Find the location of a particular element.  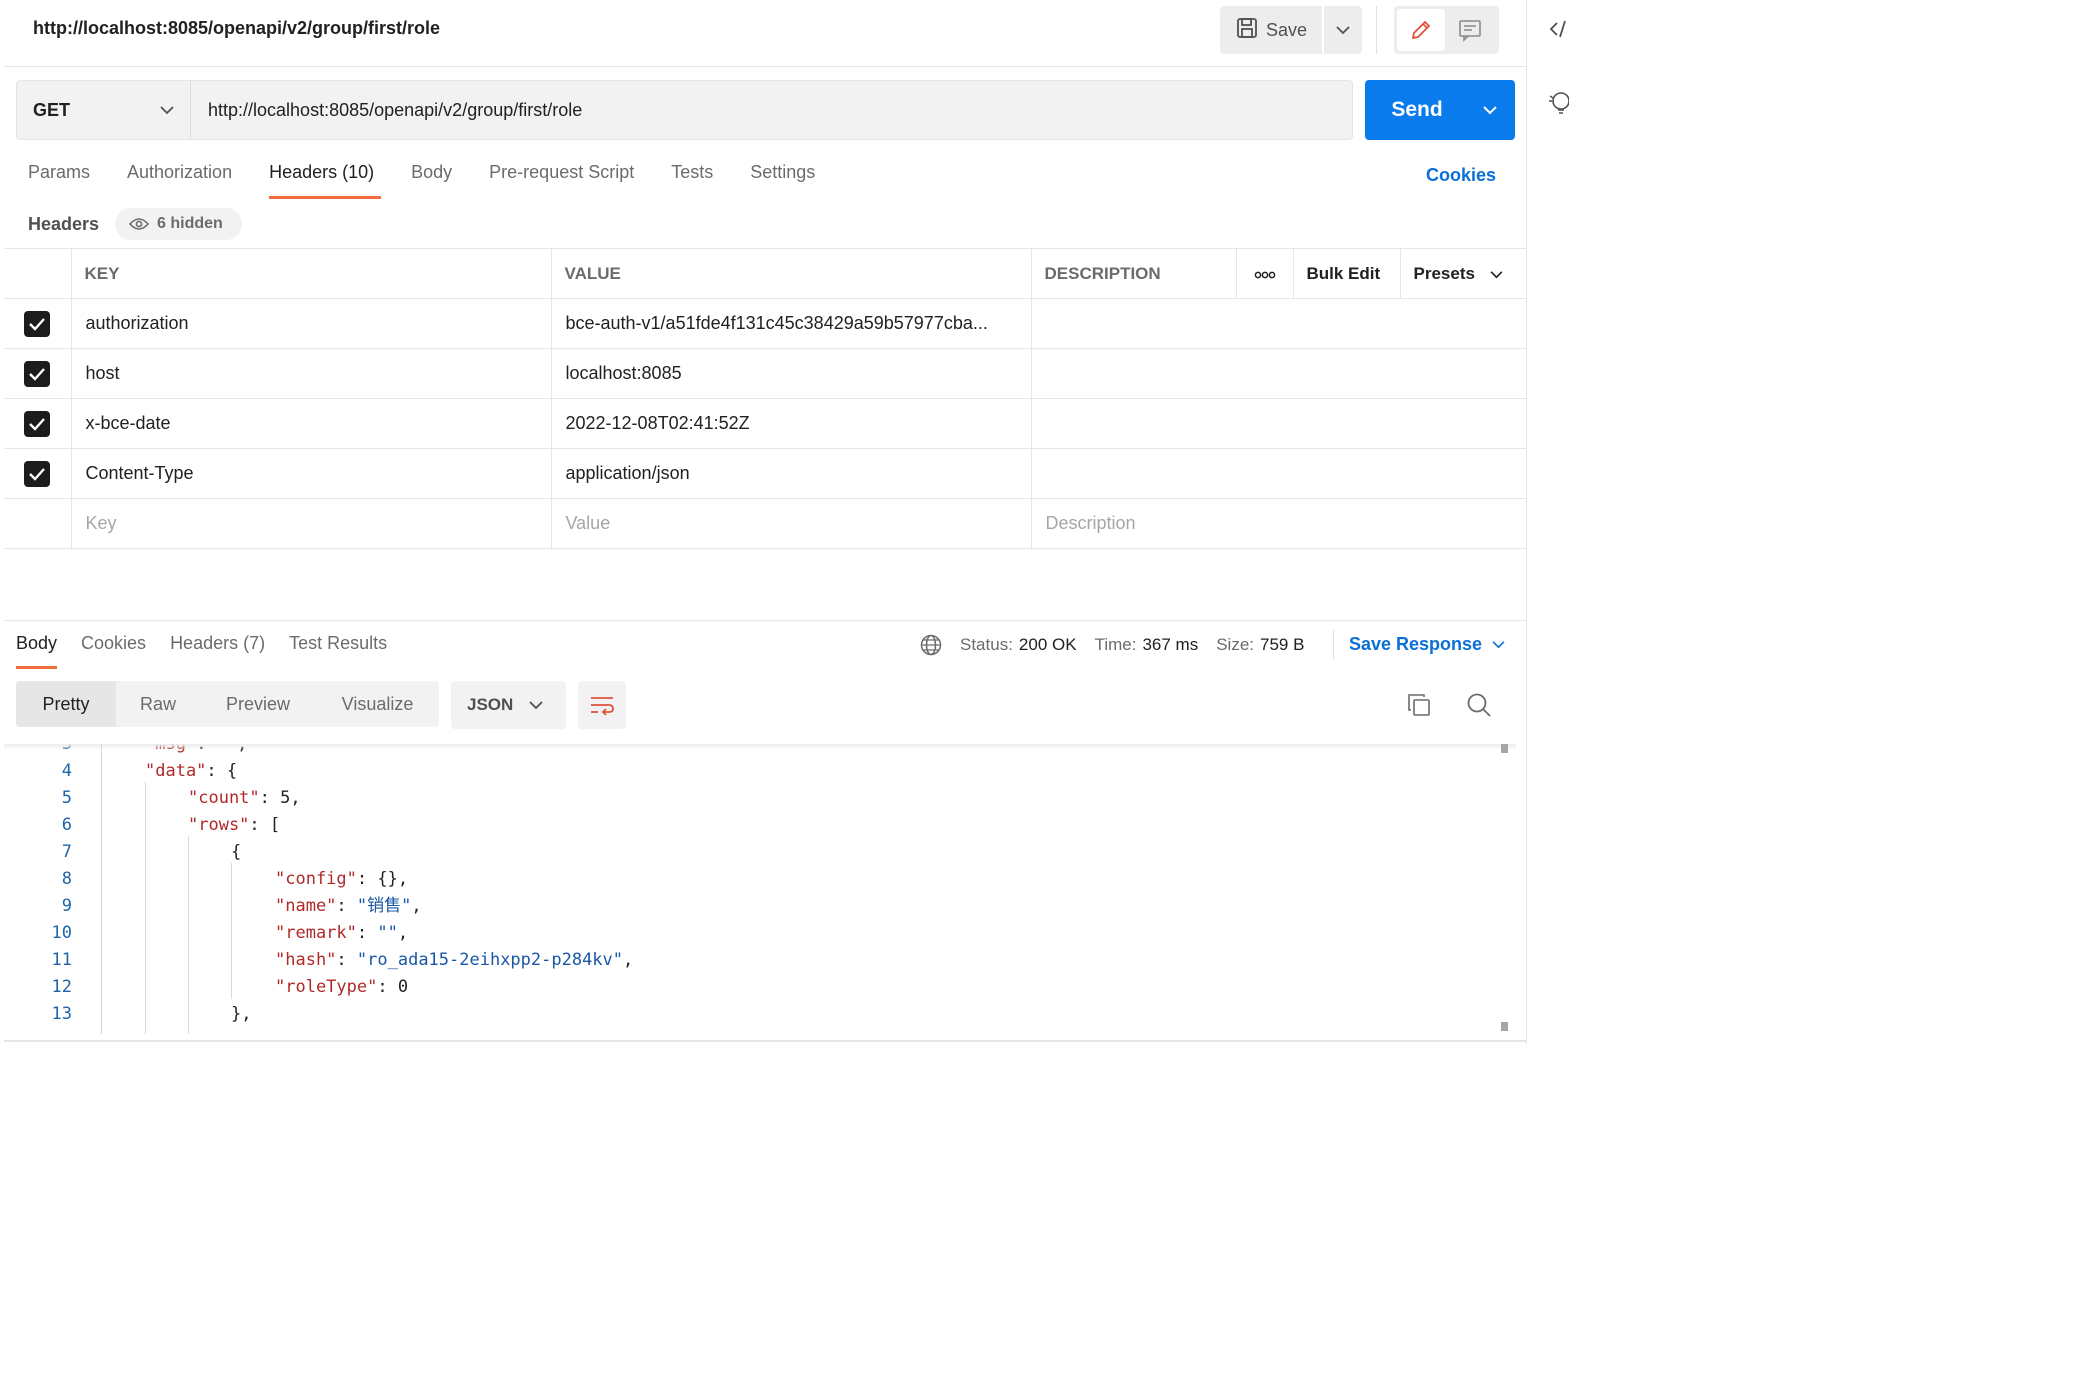

url-bar: GET is located at coordinates (684, 110).